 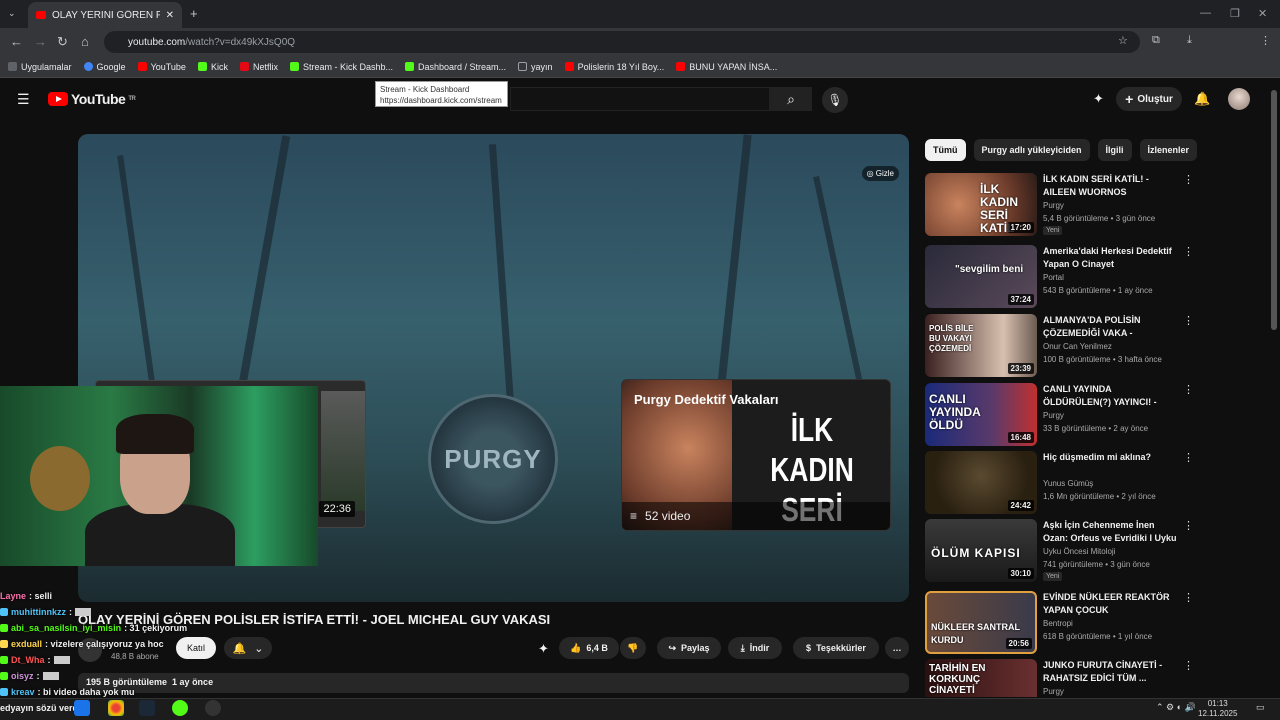 I want to click on ask-icon: ✦, so click(x=543, y=649).